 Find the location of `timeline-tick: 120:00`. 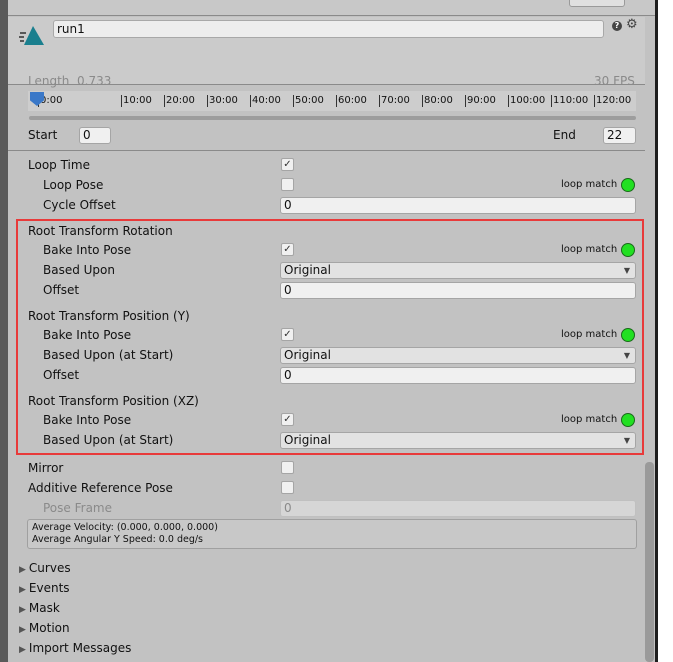

timeline-tick: 120:00 is located at coordinates (613, 101).